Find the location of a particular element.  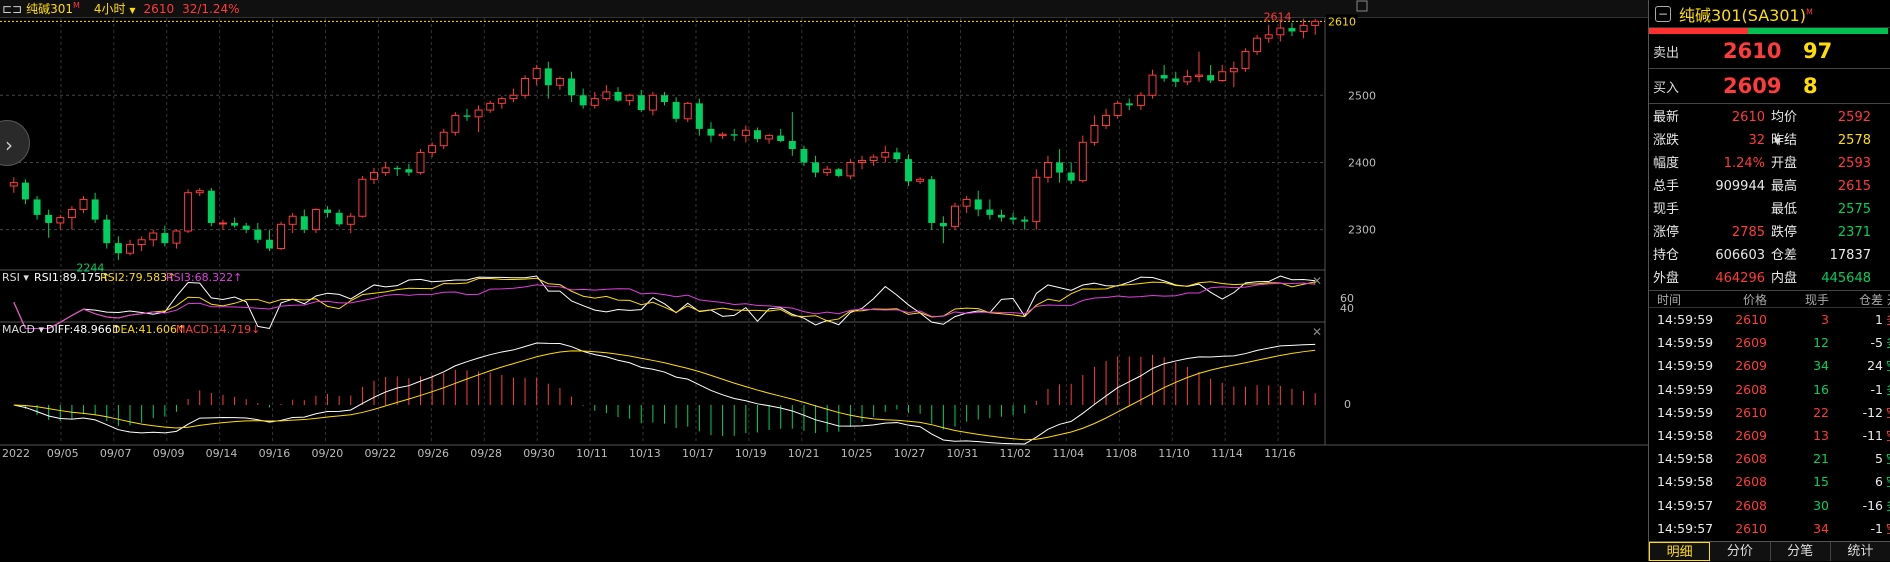

tick-cell: 30 is located at coordinates (1821, 505).